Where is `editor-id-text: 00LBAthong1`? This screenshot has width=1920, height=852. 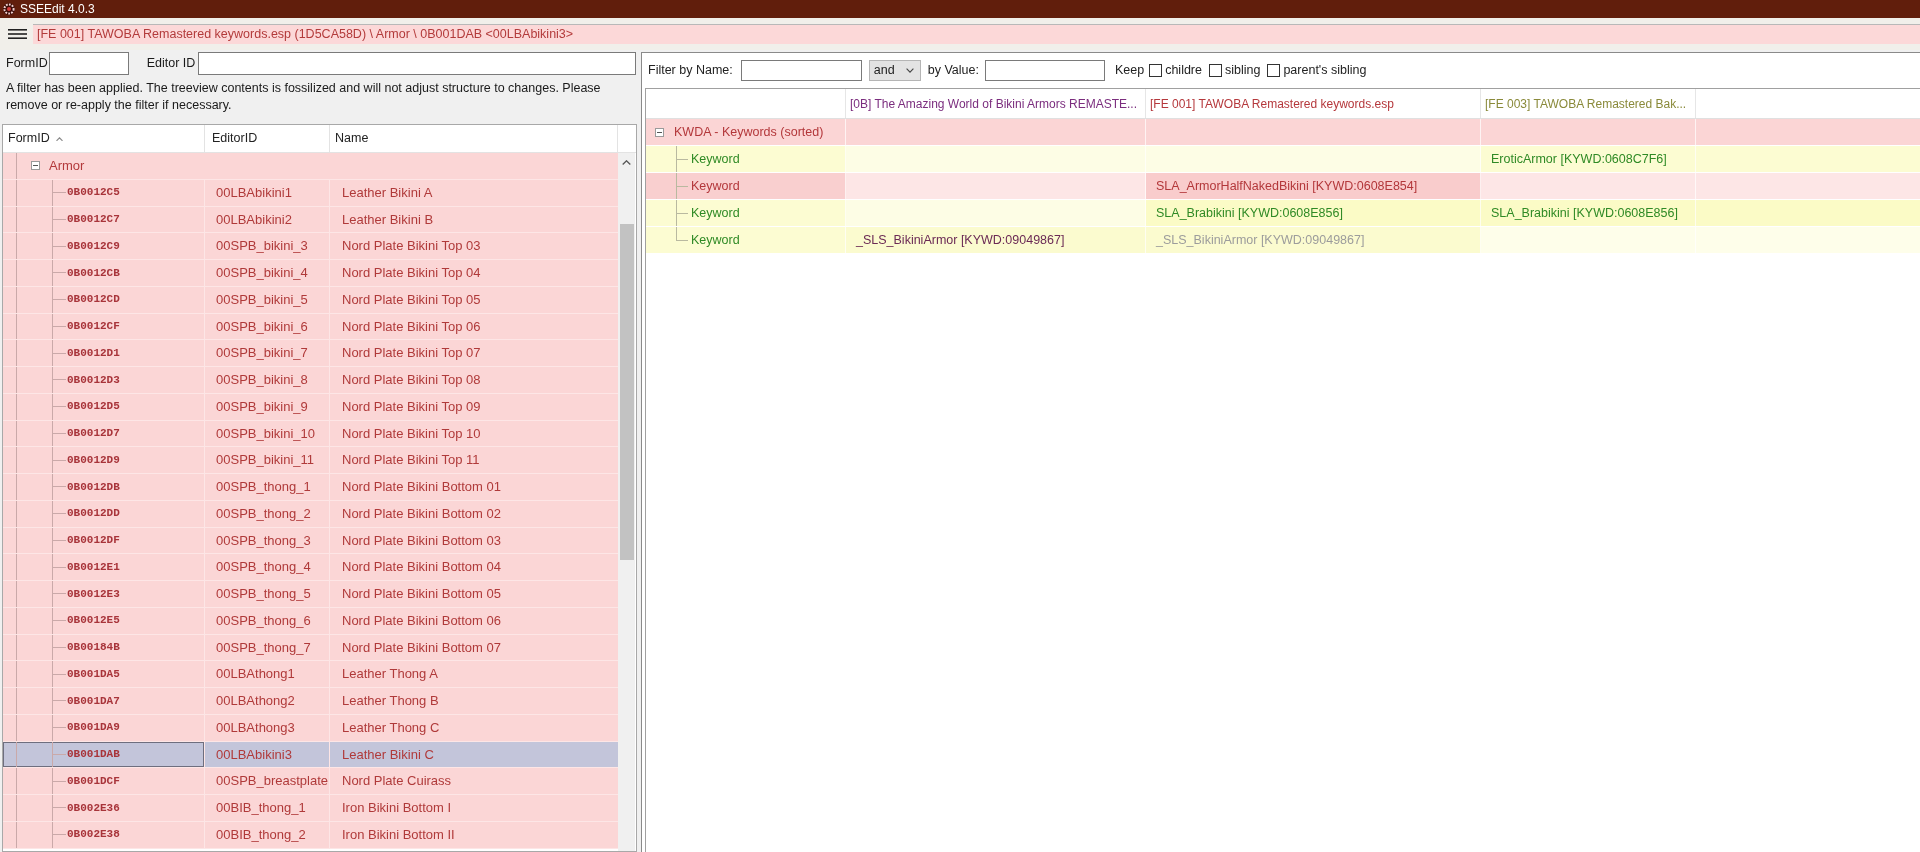 editor-id-text: 00LBAthong1 is located at coordinates (267, 674).